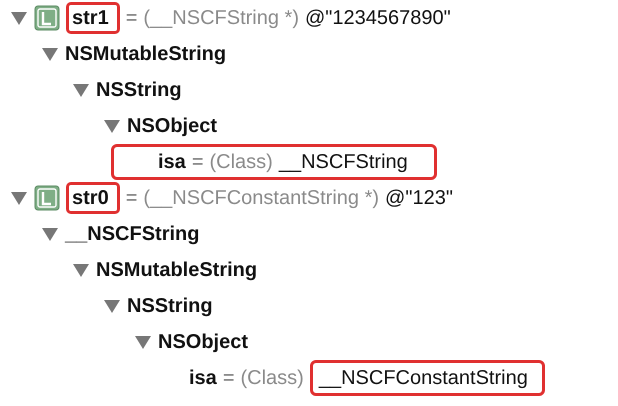  I want to click on variable-name: str1, so click(90, 18).